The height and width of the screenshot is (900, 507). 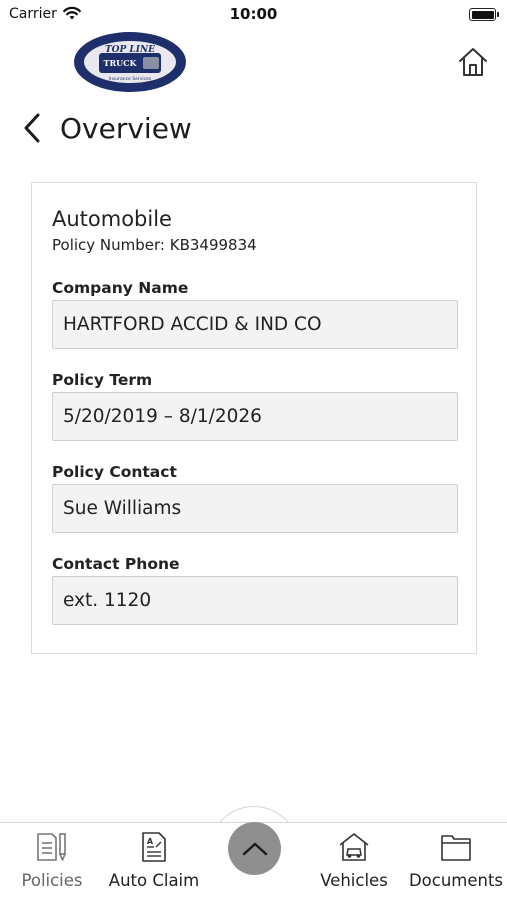 I want to click on contact-phone-field: ext. 1120, so click(x=255, y=600).